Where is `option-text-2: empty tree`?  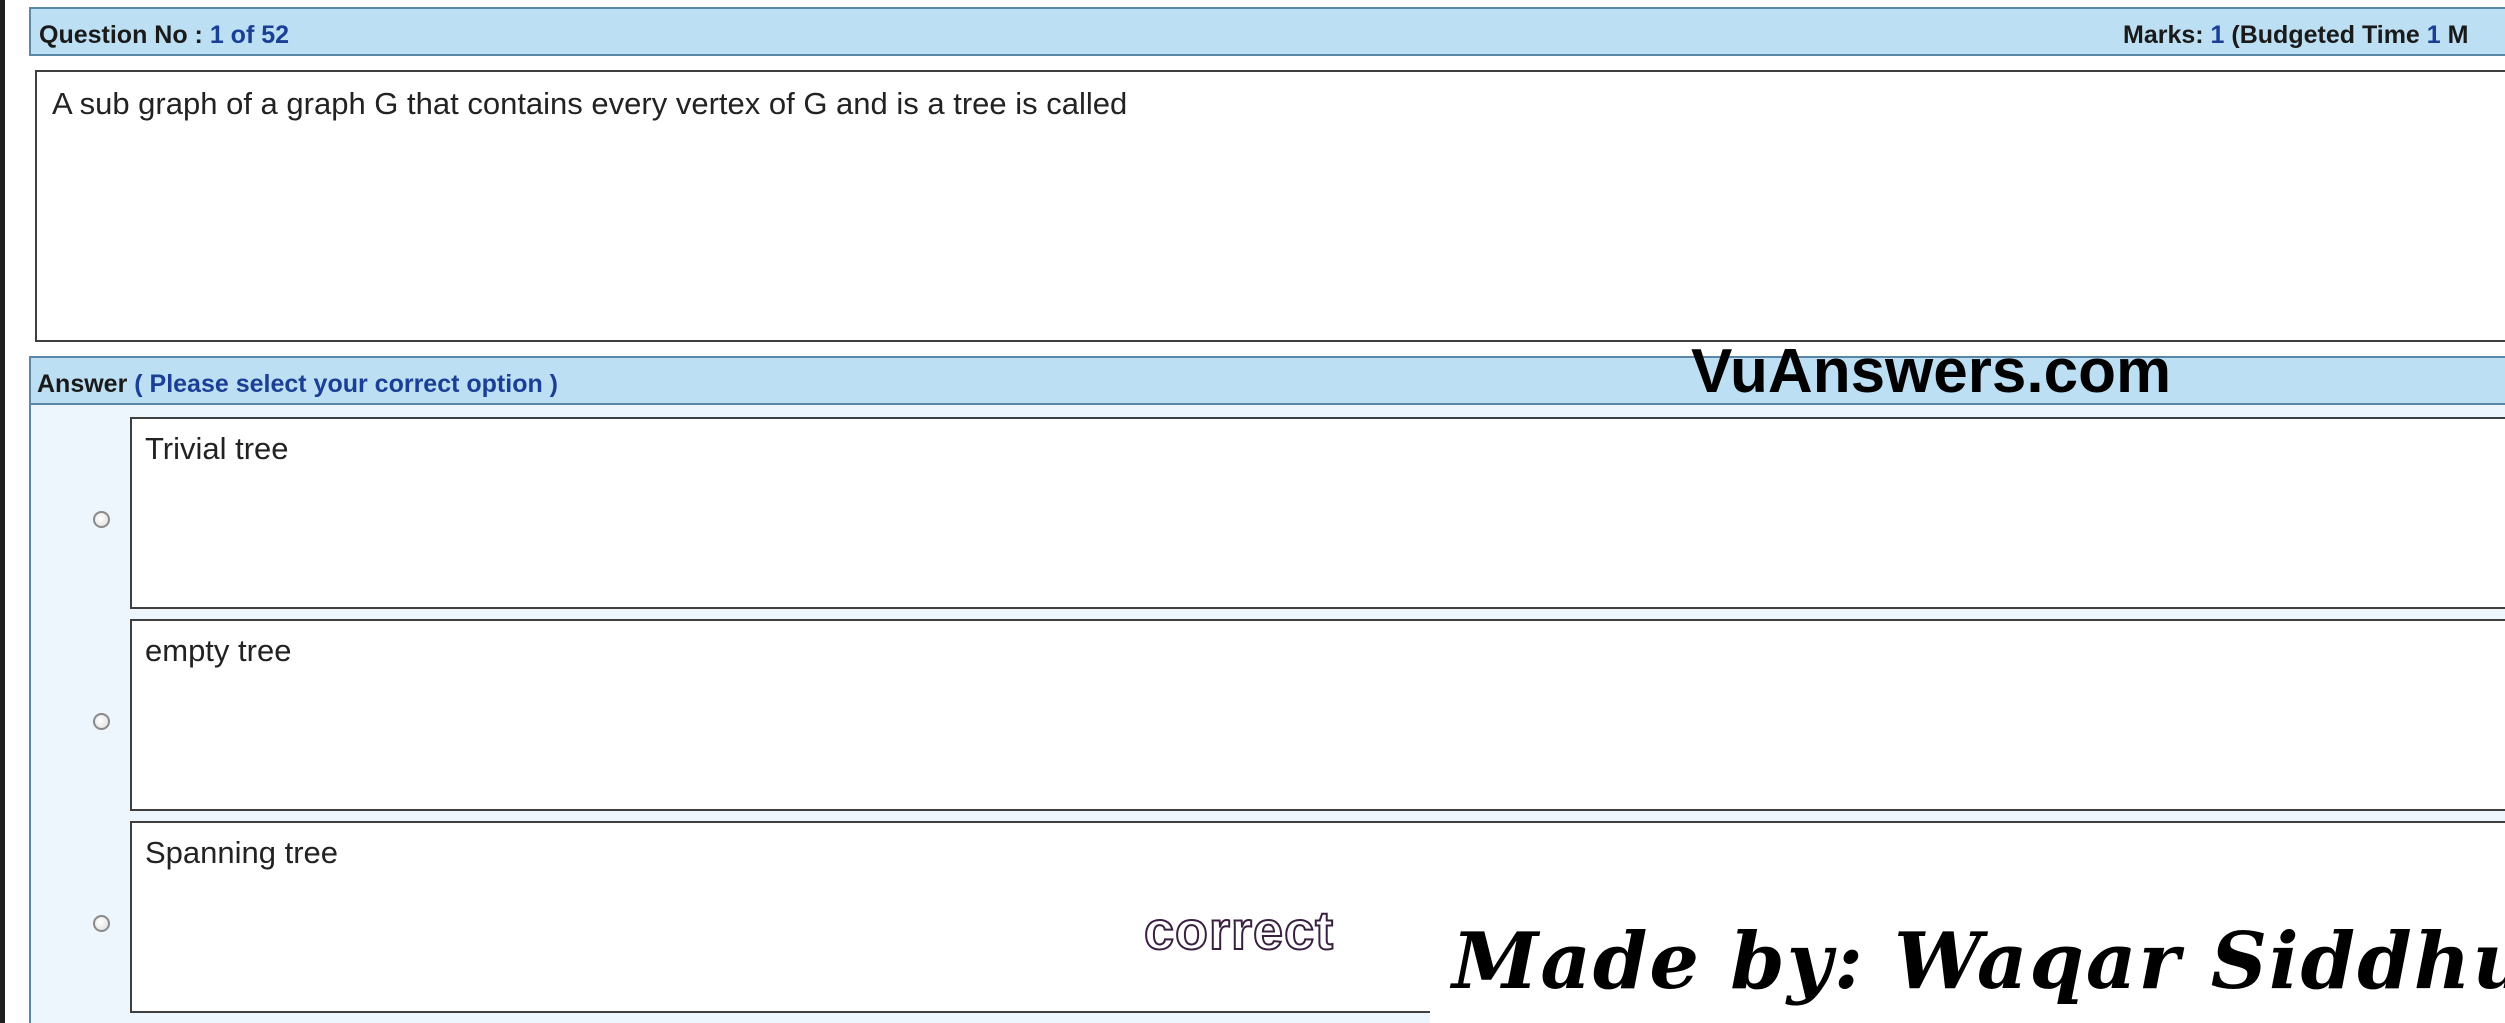
option-text-2: empty tree is located at coordinates (218, 650).